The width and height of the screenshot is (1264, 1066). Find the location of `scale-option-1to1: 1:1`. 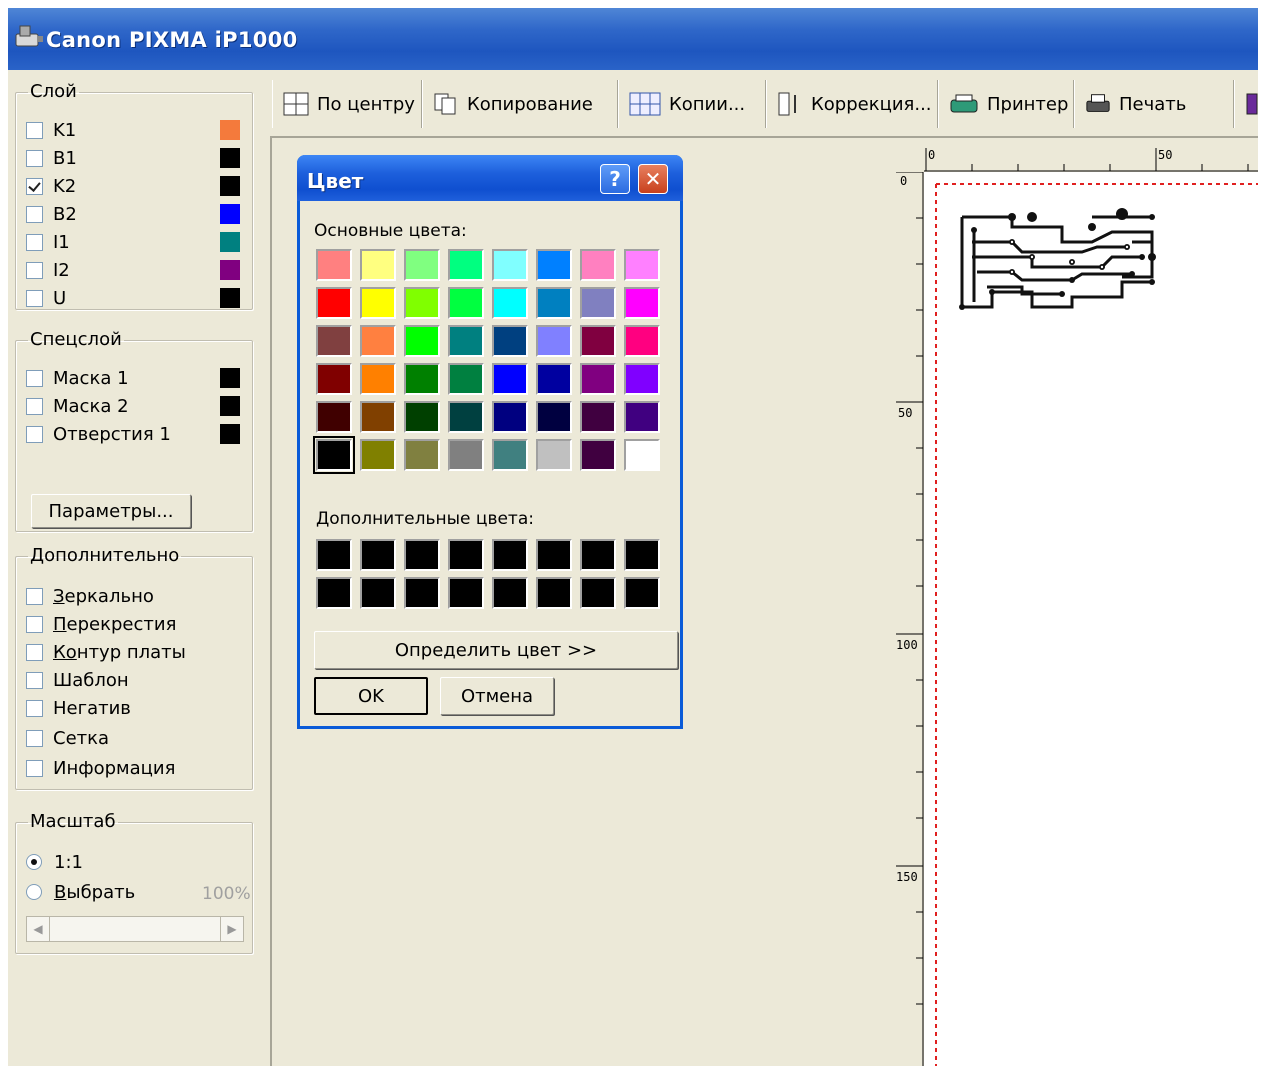

scale-option-1to1: 1:1 is located at coordinates (54, 862).